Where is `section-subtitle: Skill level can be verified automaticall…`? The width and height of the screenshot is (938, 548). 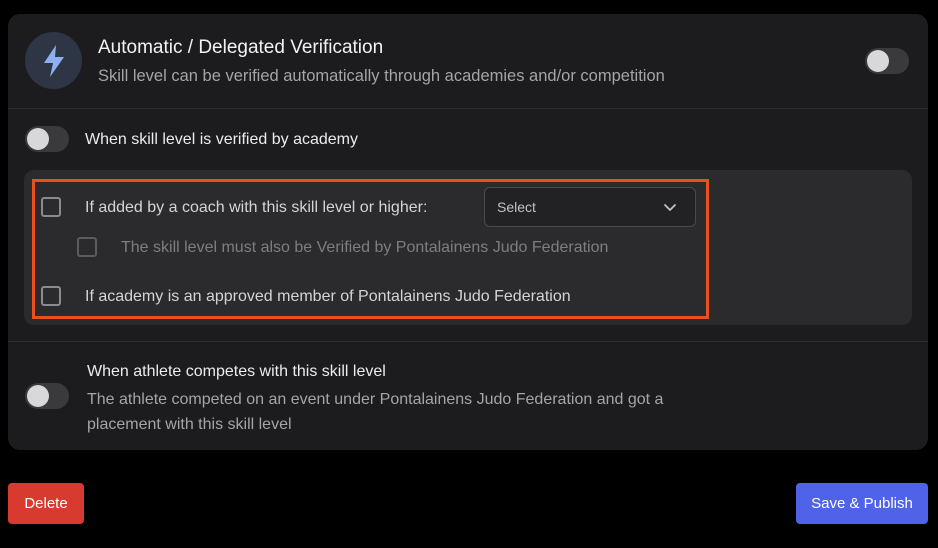 section-subtitle: Skill level can be verified automaticall… is located at coordinates (381, 76).